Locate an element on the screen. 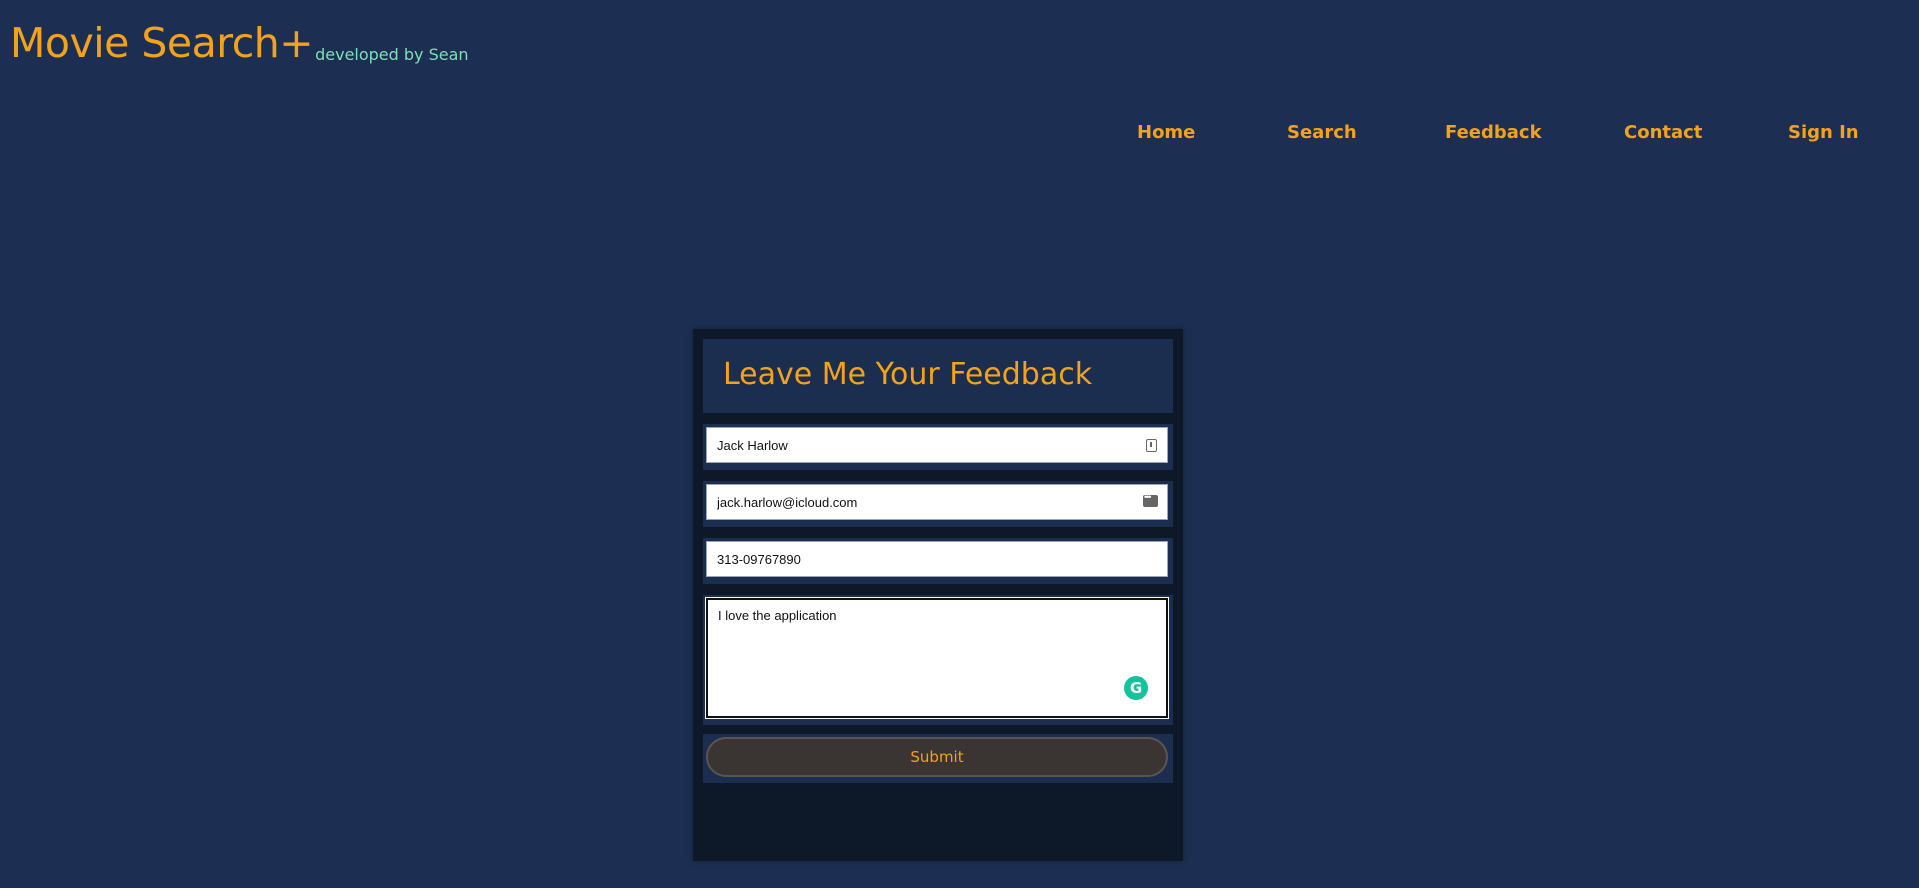  phone-field is located at coordinates (937, 559).